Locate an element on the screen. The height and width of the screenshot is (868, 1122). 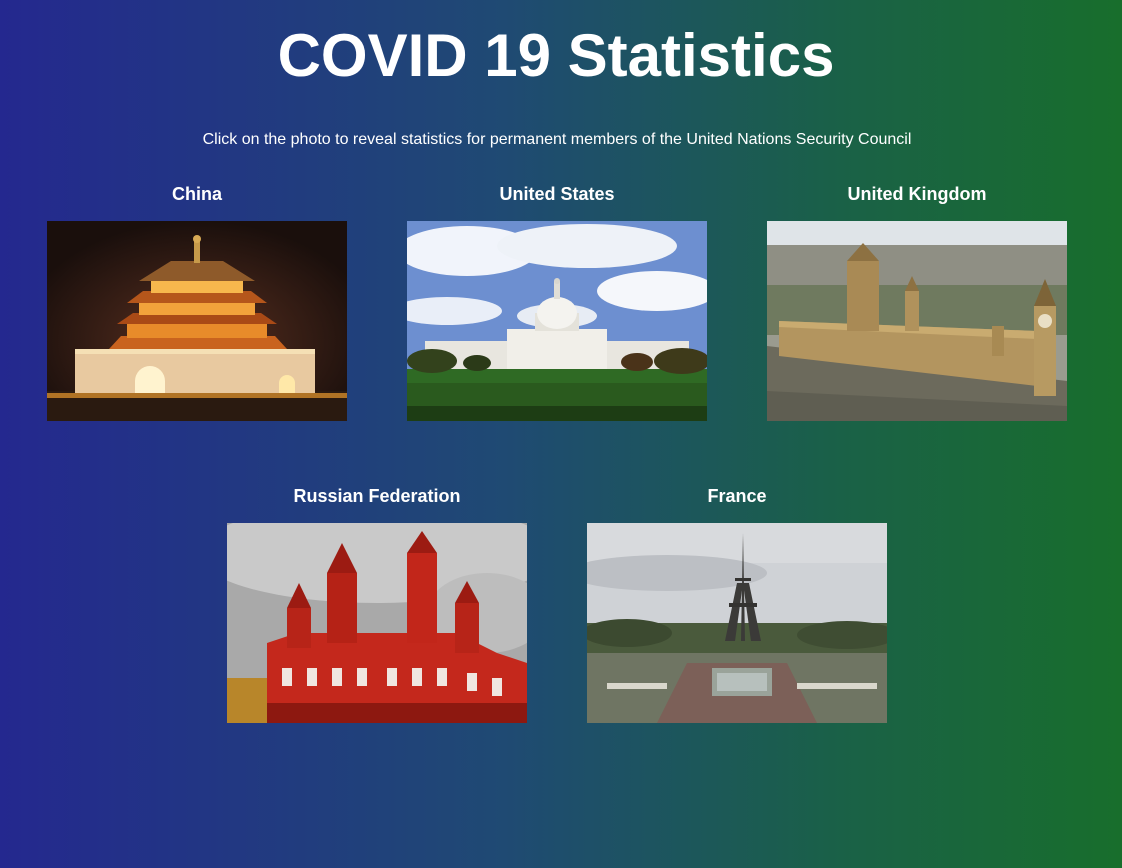
page-title: COVID 19 Statistics is located at coordinates (556, 55).